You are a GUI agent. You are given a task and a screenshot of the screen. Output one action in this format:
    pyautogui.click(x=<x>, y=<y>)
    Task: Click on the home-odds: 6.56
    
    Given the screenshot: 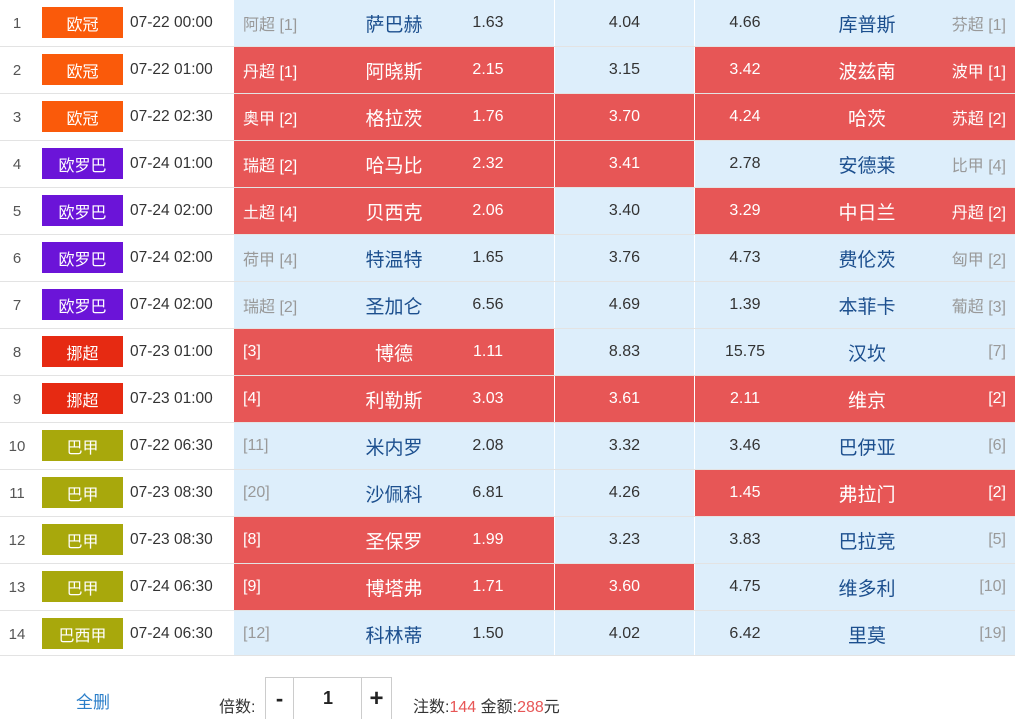 What is the action you would take?
    pyautogui.click(x=488, y=304)
    